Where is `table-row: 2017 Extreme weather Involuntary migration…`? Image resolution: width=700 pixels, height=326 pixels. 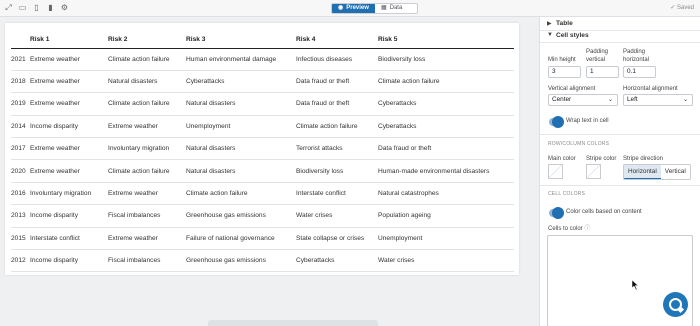
table-row: 2017 Extreme weather Involuntary migration… is located at coordinates (262, 149).